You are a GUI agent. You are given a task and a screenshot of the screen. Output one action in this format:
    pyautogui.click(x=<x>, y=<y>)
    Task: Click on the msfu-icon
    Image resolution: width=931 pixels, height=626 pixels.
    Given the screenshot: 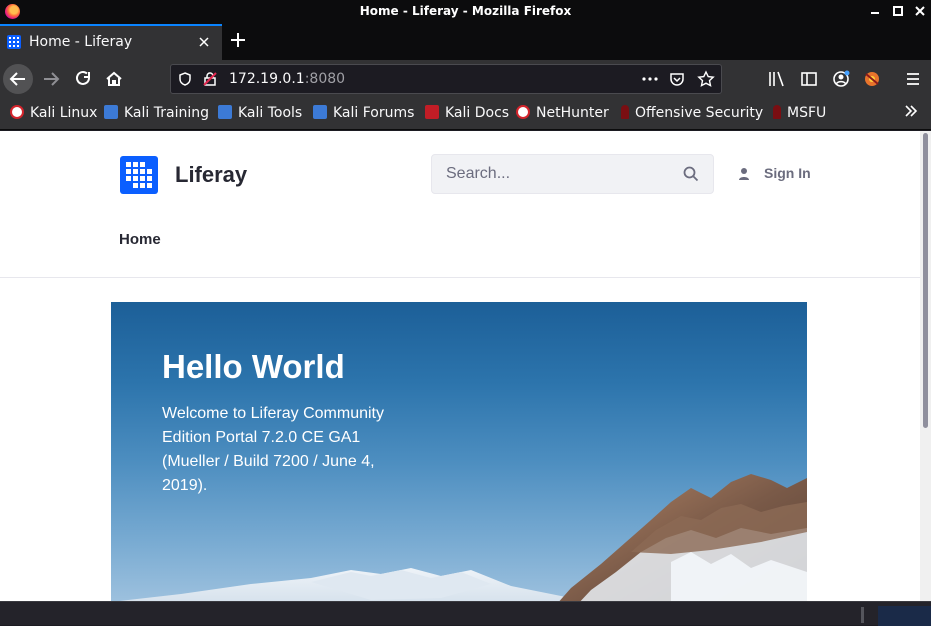 What is the action you would take?
    pyautogui.click(x=777, y=112)
    